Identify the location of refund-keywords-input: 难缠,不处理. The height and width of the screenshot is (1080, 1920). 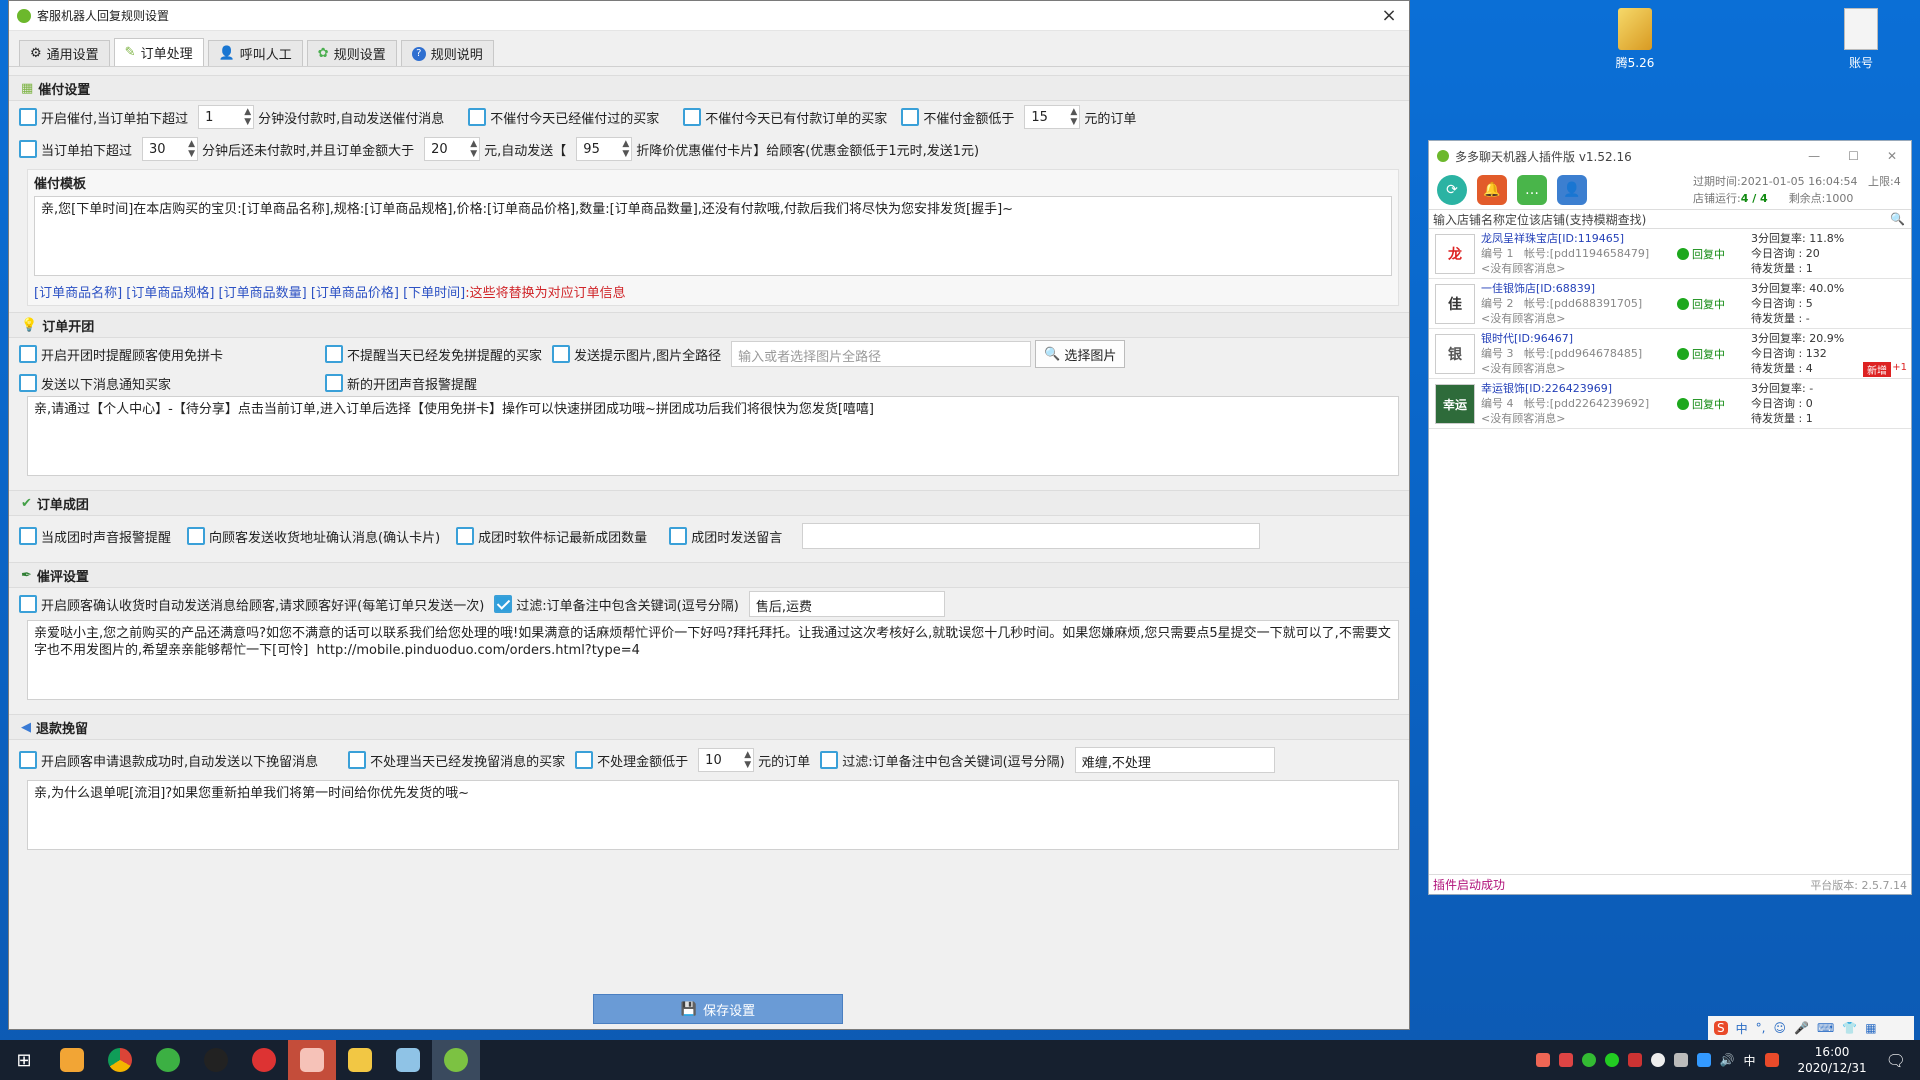
(1174, 760).